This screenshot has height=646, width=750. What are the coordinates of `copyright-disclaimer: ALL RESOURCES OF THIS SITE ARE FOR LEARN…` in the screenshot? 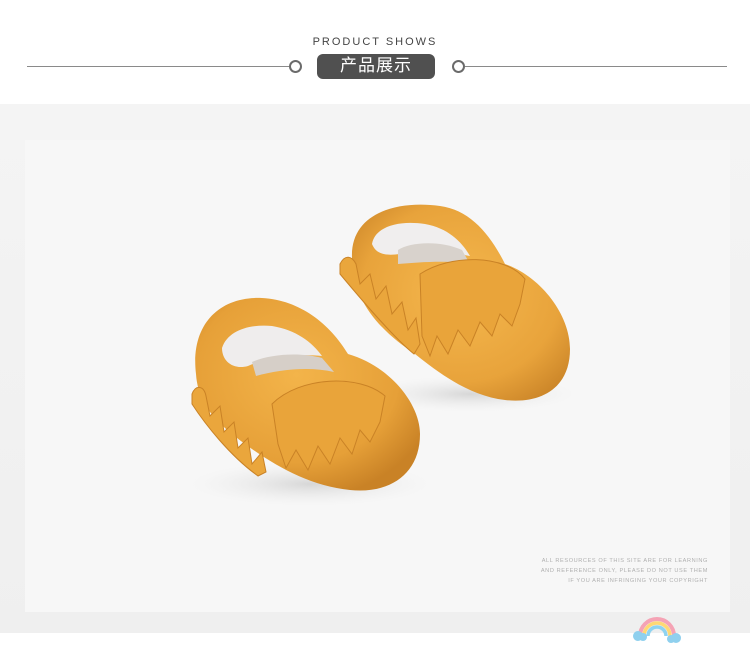 It's located at (614, 571).